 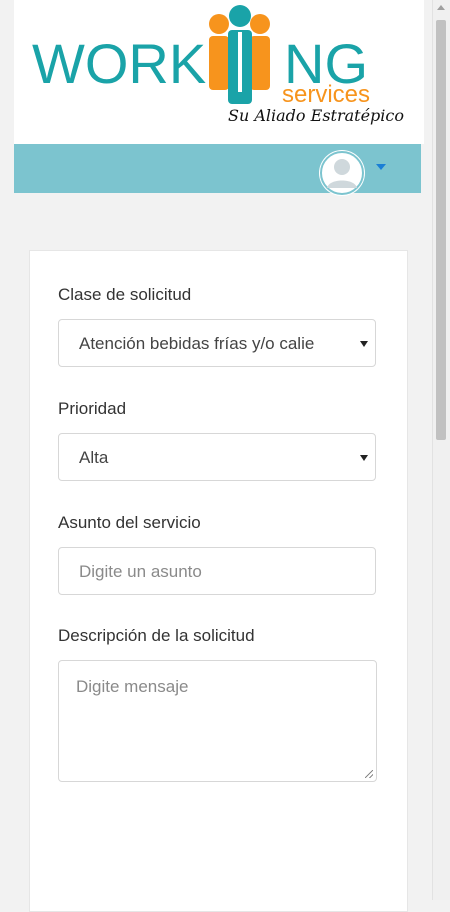 I want to click on prioridad-value: Alta, so click(x=94, y=457).